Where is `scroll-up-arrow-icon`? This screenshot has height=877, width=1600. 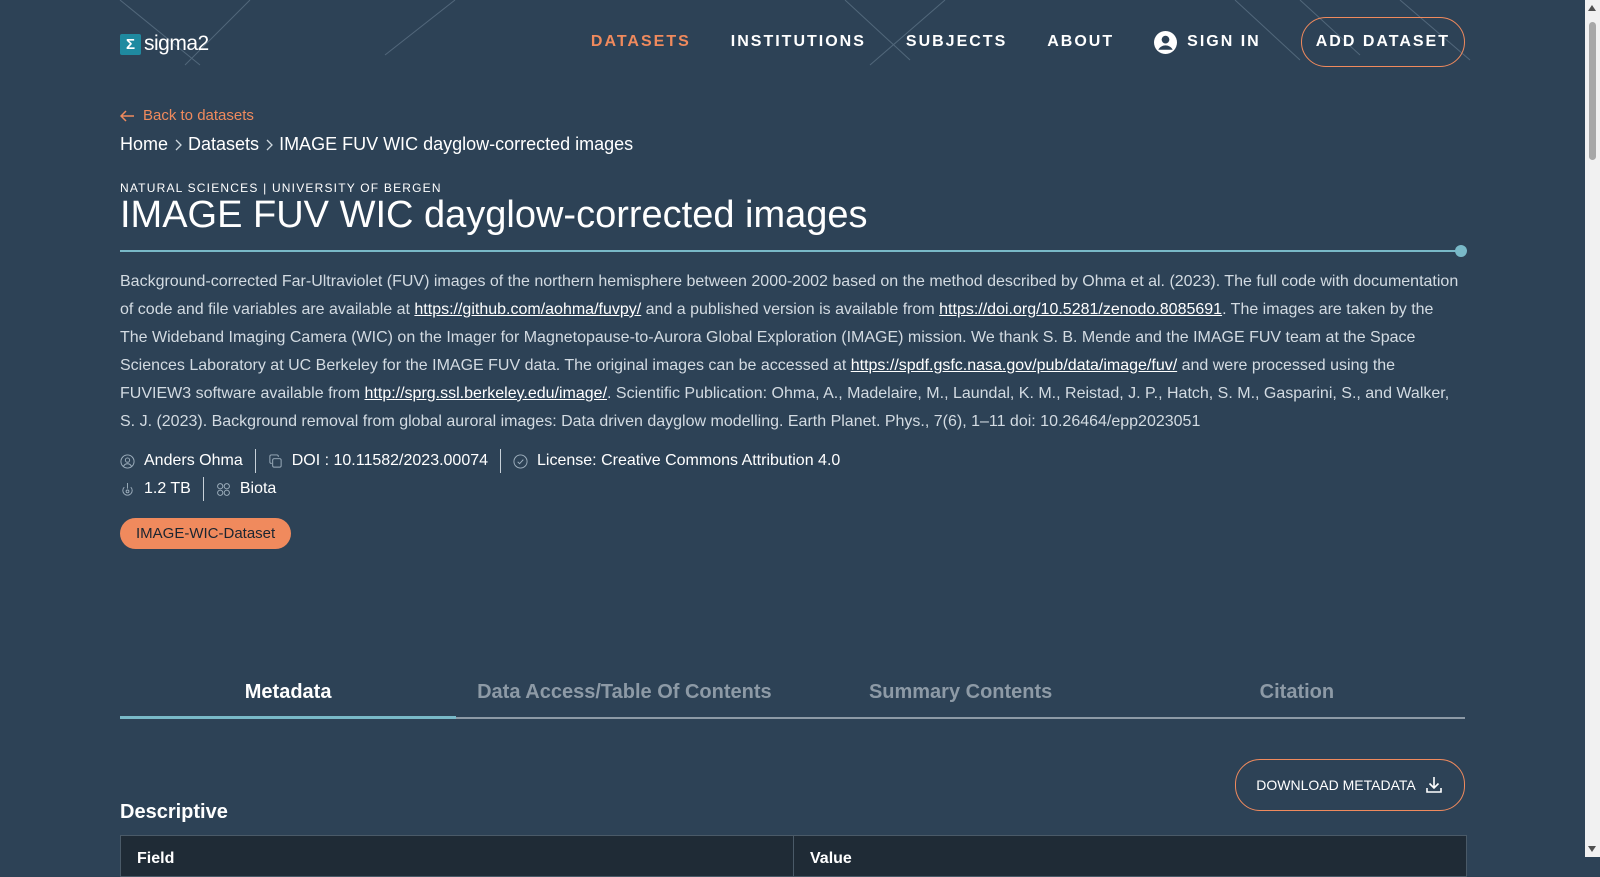
scroll-up-arrow-icon is located at coordinates (1592, 8).